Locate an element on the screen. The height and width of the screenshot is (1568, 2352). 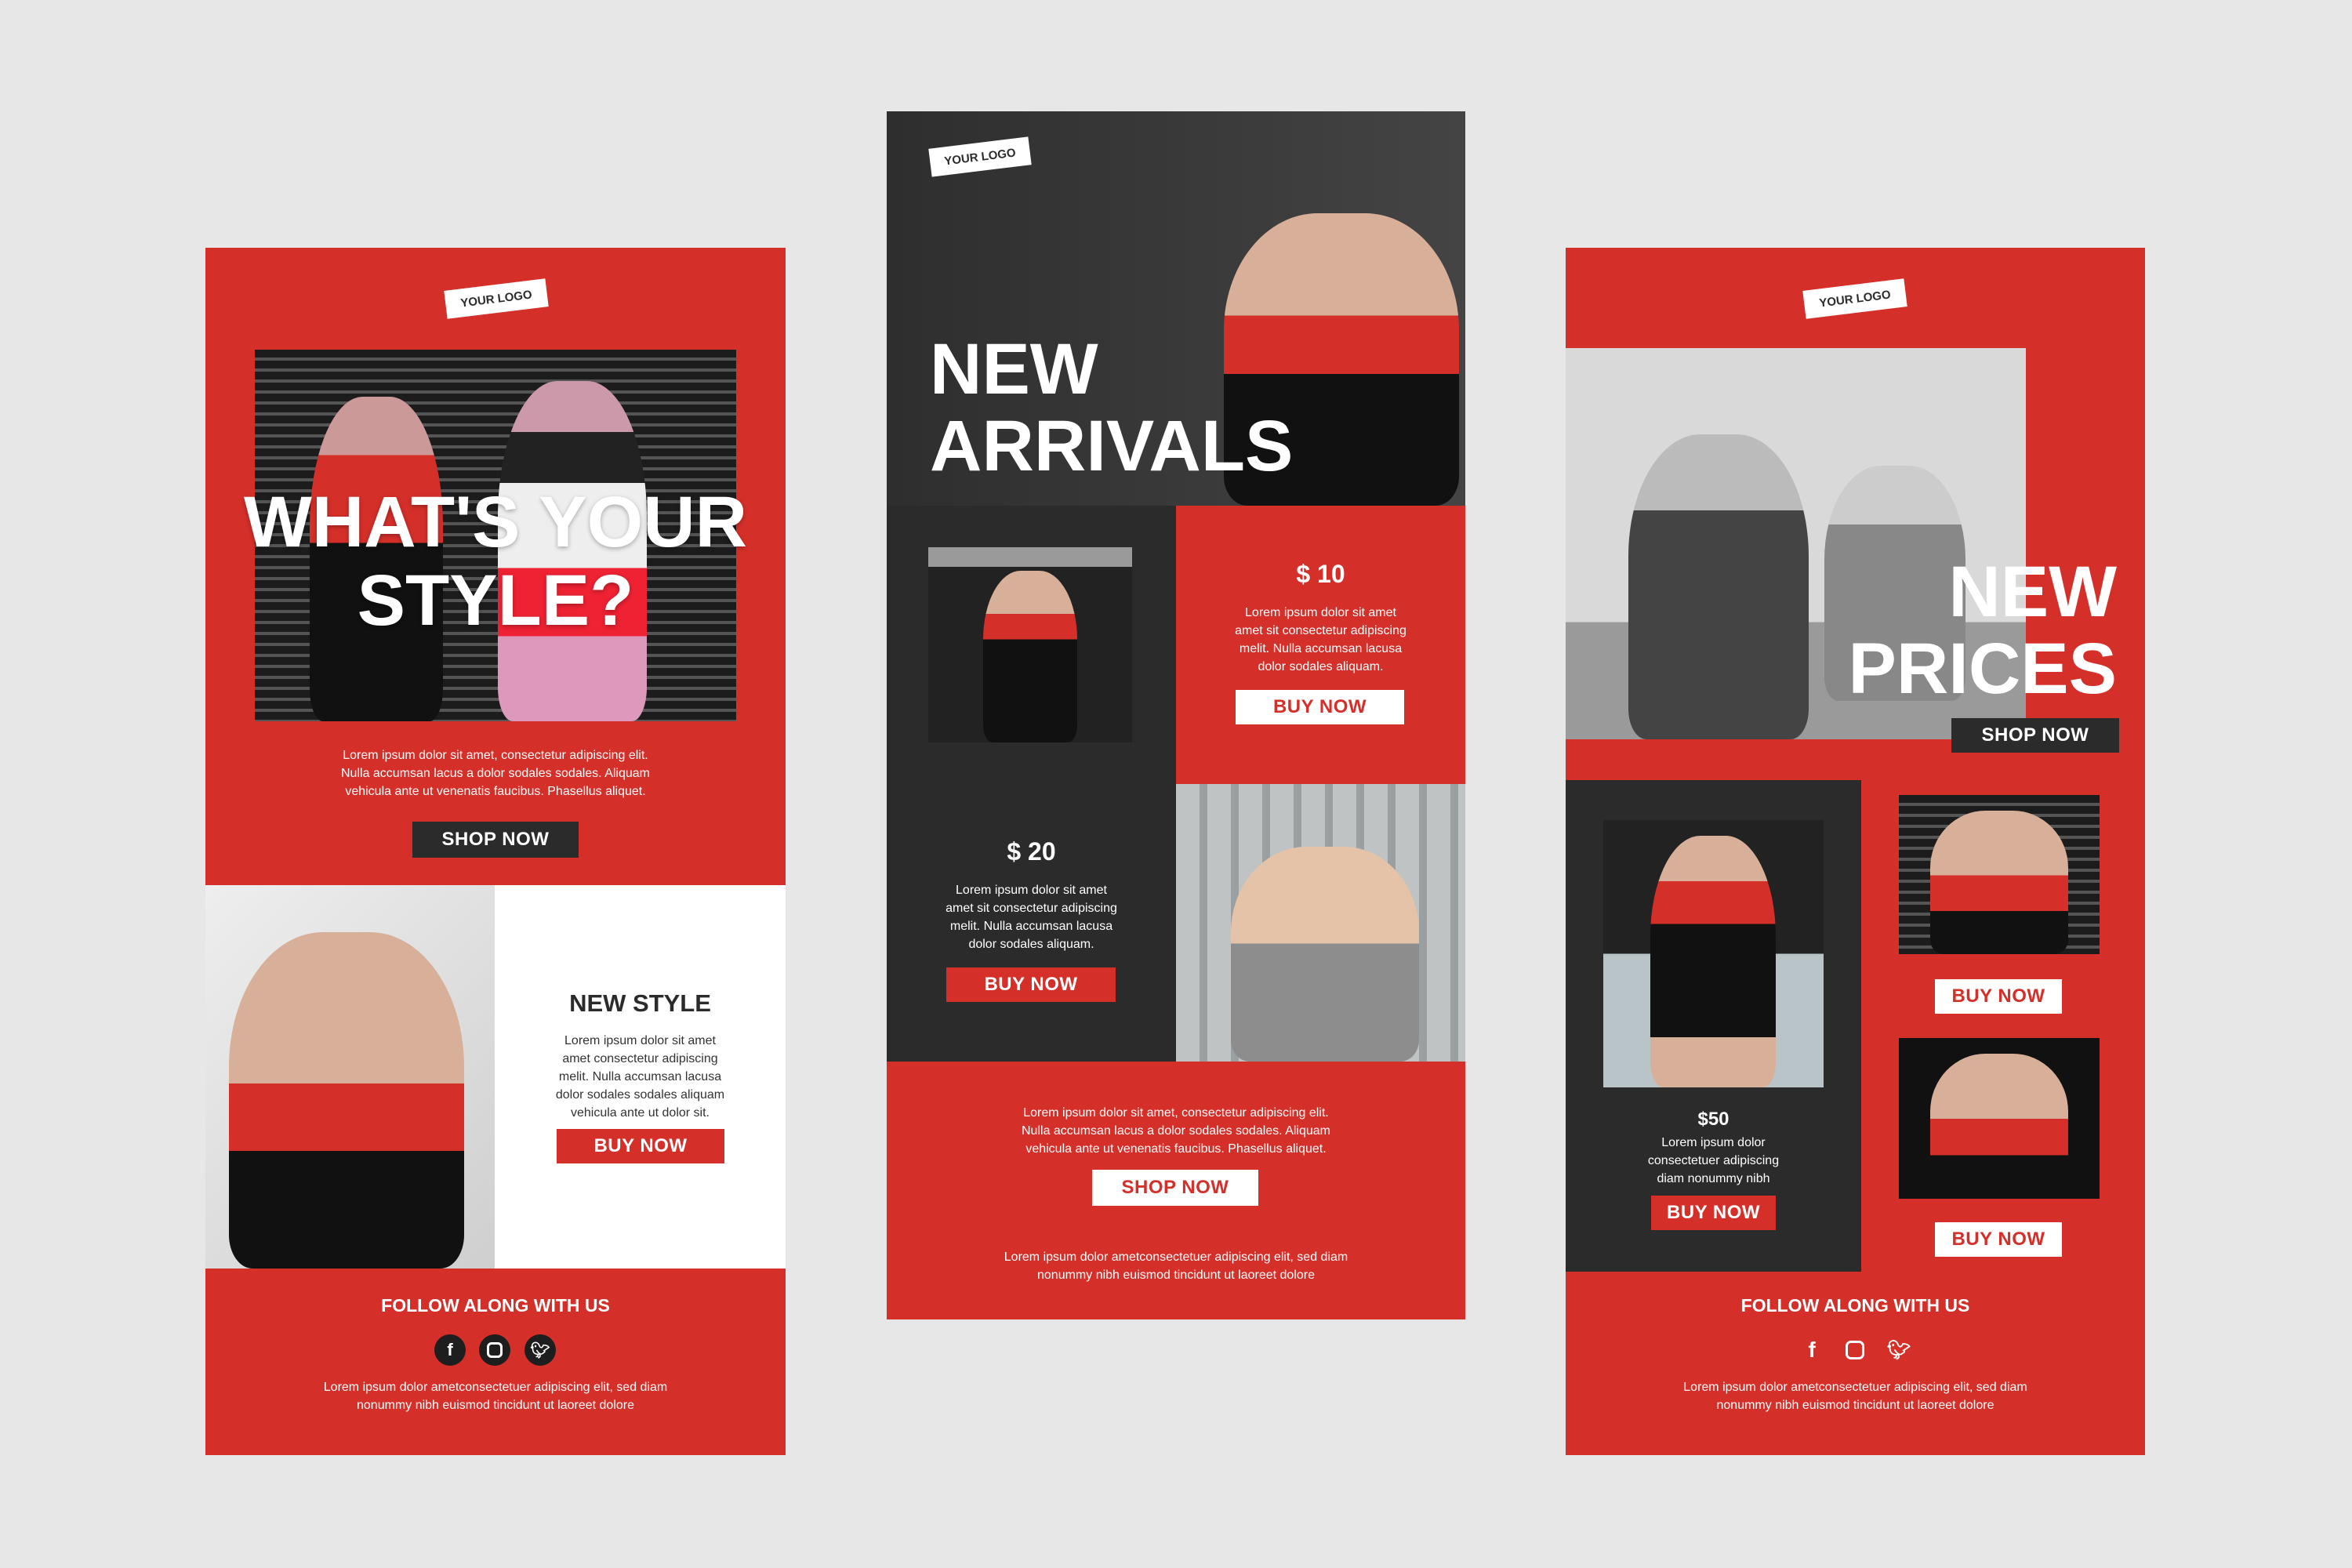
price: $50 is located at coordinates (1713, 1119).